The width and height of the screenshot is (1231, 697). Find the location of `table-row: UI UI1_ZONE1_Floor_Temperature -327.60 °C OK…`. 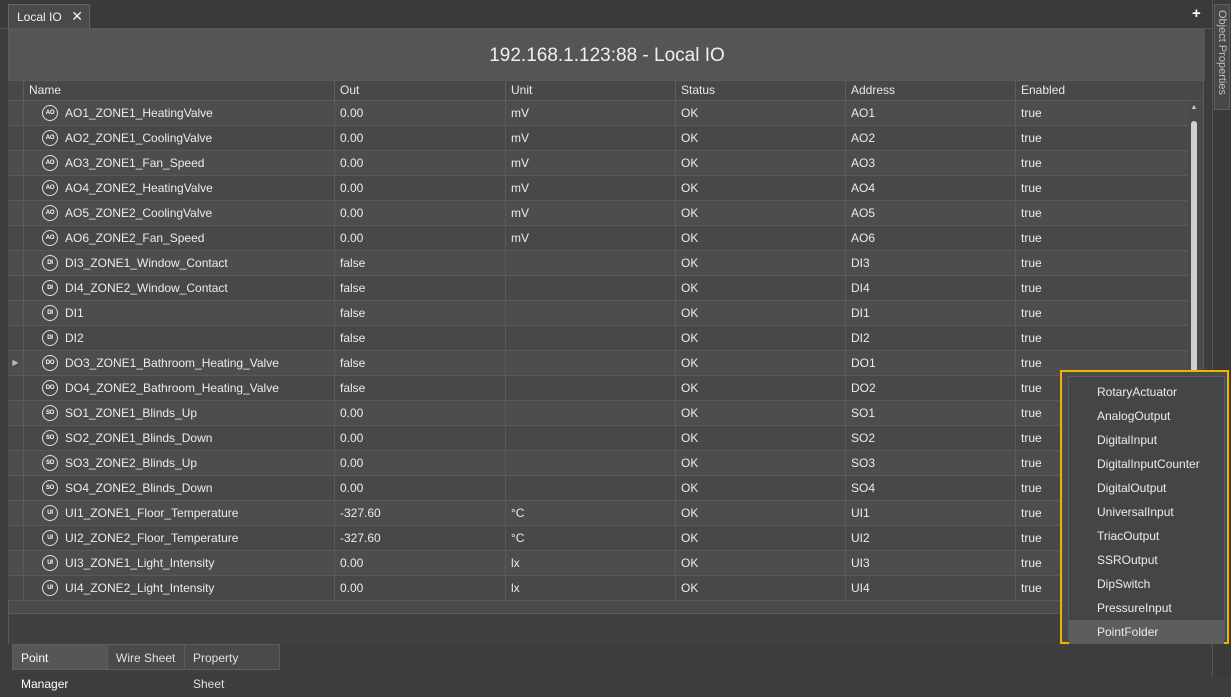

table-row: UI UI1_ZONE1_Floor_Temperature -327.60 °C OK… is located at coordinates (598, 513).